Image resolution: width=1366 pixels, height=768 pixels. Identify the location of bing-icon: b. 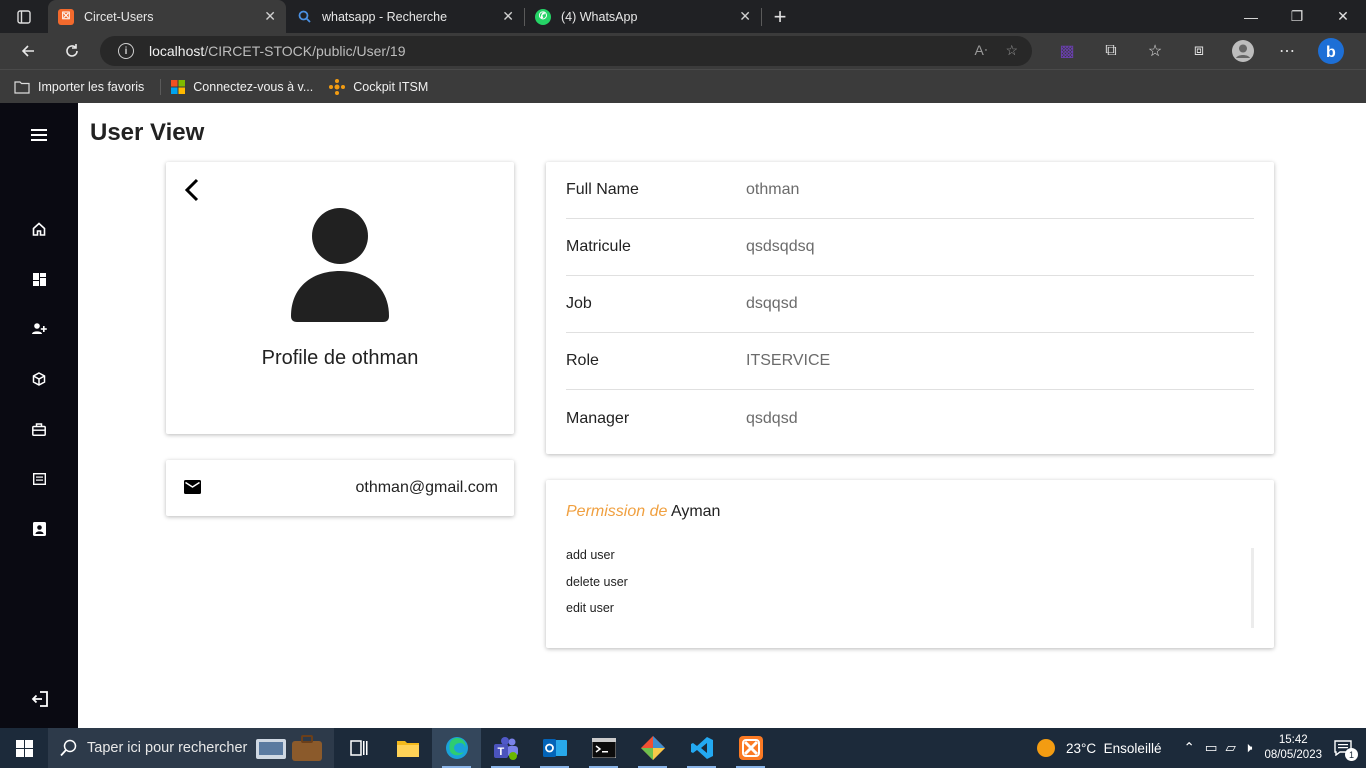
(1331, 51).